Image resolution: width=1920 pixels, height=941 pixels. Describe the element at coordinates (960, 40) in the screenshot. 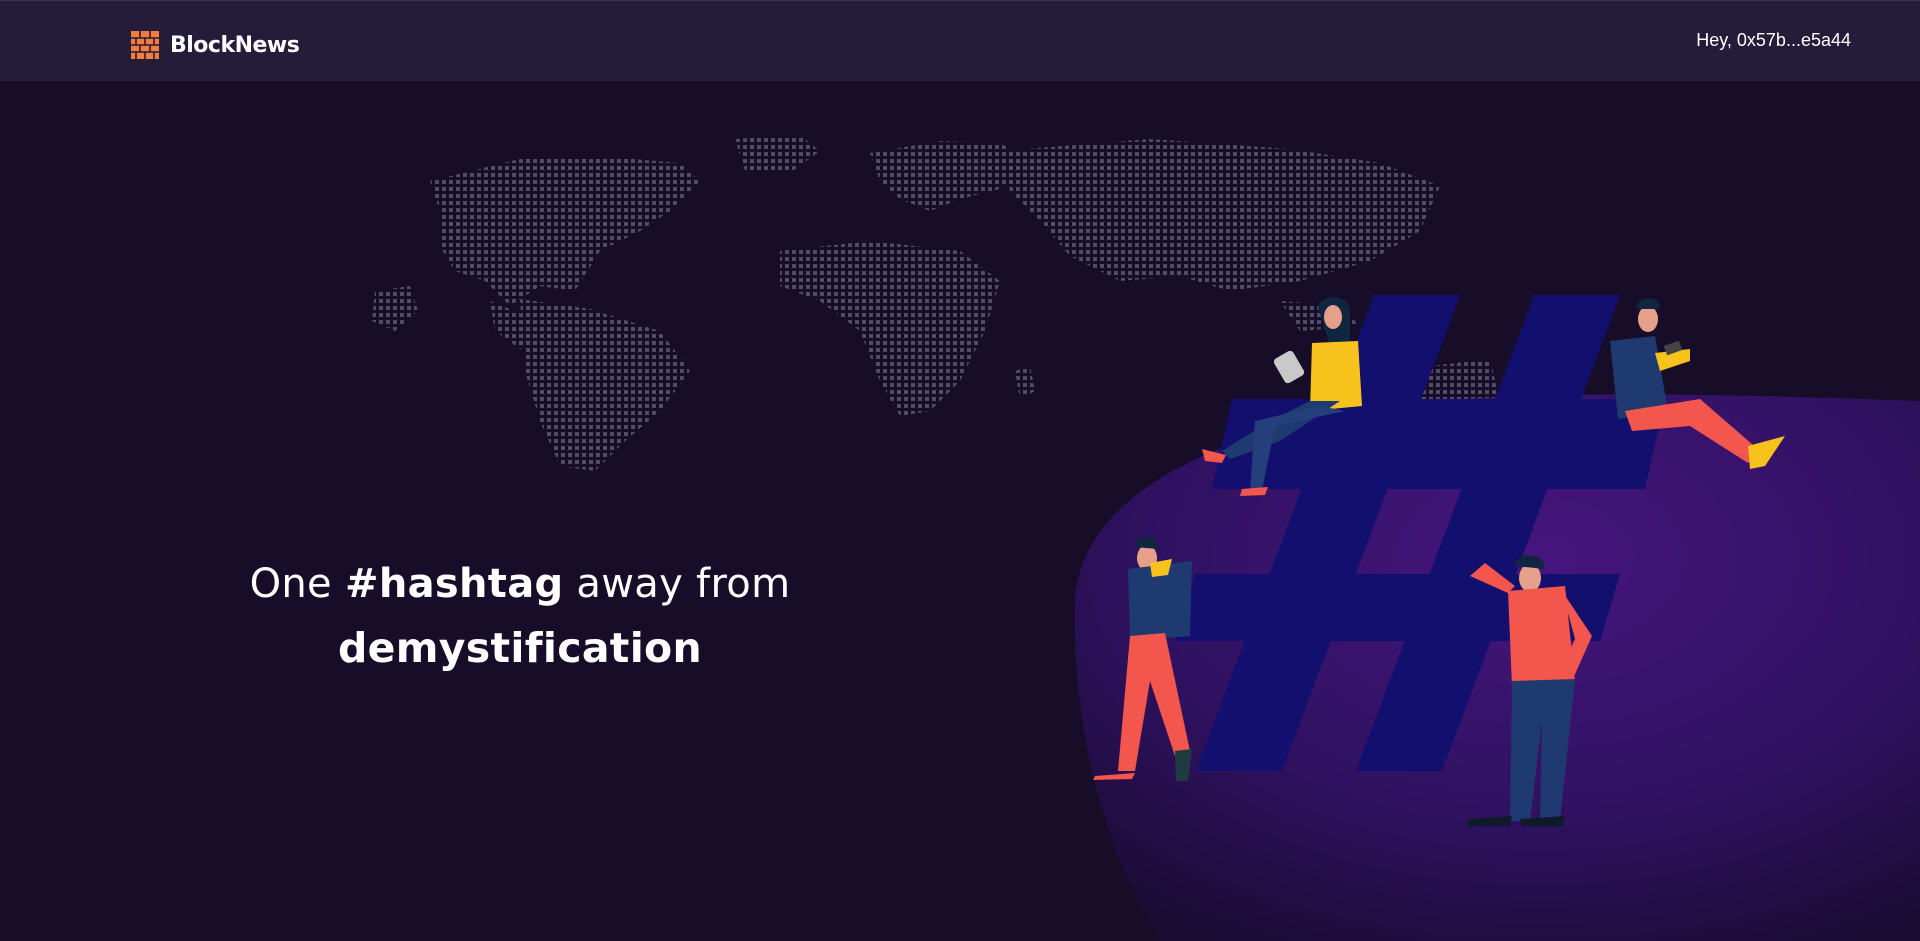

I see `top-navbar: BlockNews Hey, 0x57b...e5a44` at that location.